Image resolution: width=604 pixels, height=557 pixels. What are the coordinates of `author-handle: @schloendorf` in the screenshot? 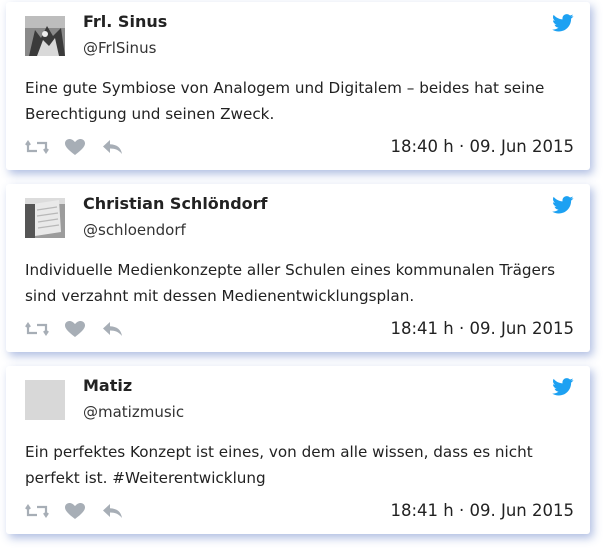 It's located at (134, 230).